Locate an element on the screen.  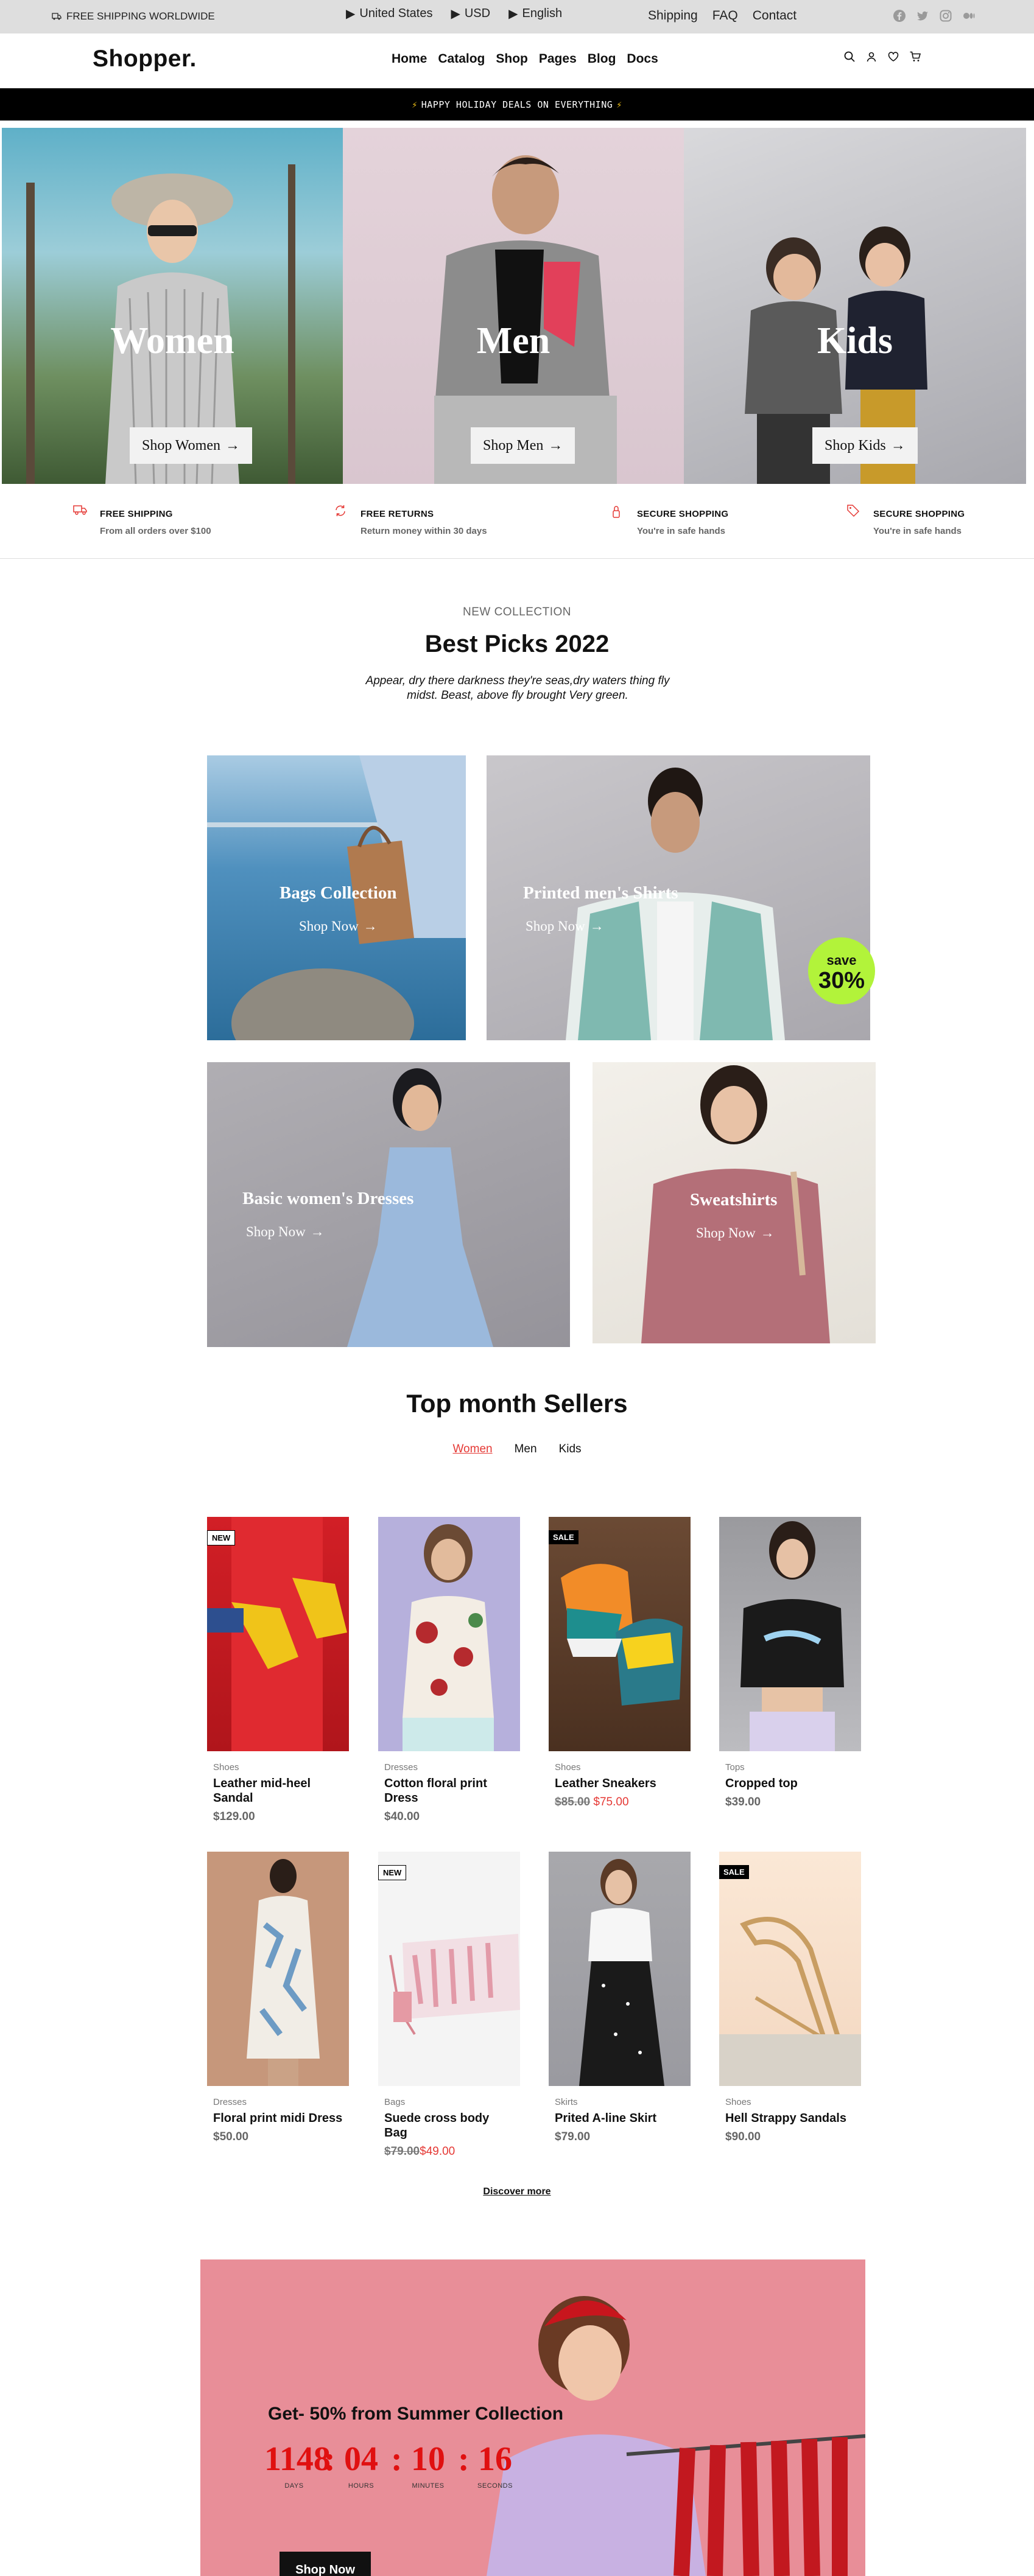
tile-sweatshirts: Sweatshirts Shop Now → is located at coordinates (734, 1202).